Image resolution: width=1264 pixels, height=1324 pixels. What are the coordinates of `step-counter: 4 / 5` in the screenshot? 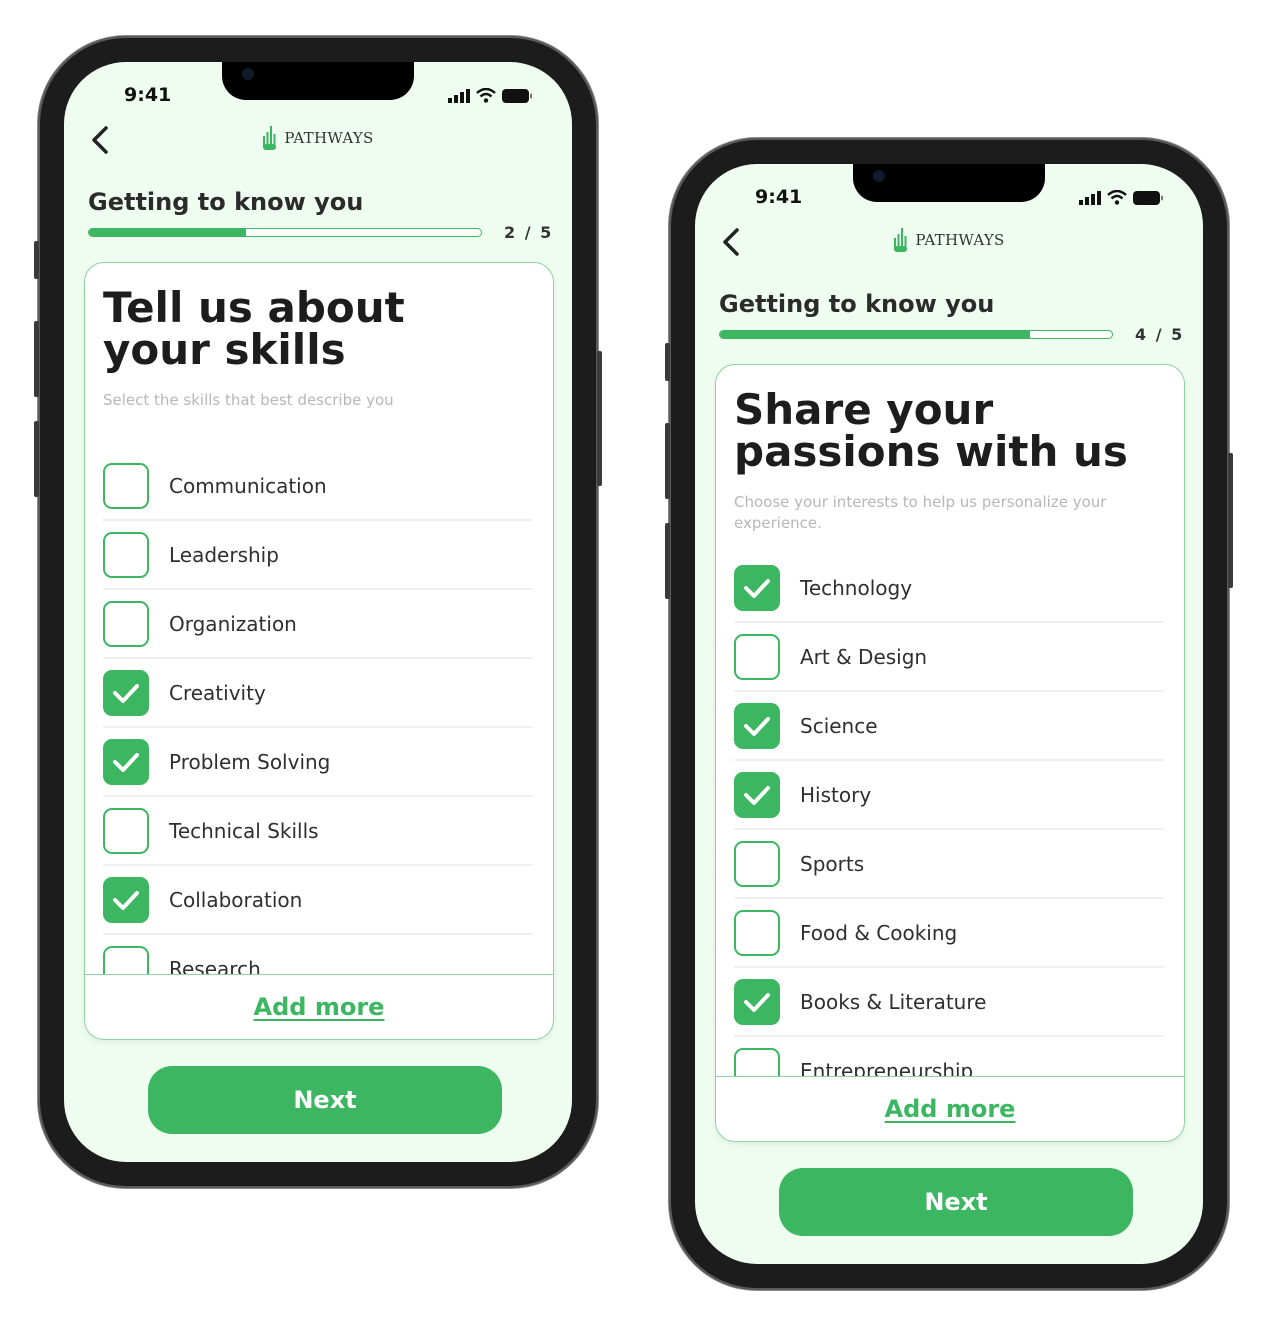 It's located at (1160, 334).